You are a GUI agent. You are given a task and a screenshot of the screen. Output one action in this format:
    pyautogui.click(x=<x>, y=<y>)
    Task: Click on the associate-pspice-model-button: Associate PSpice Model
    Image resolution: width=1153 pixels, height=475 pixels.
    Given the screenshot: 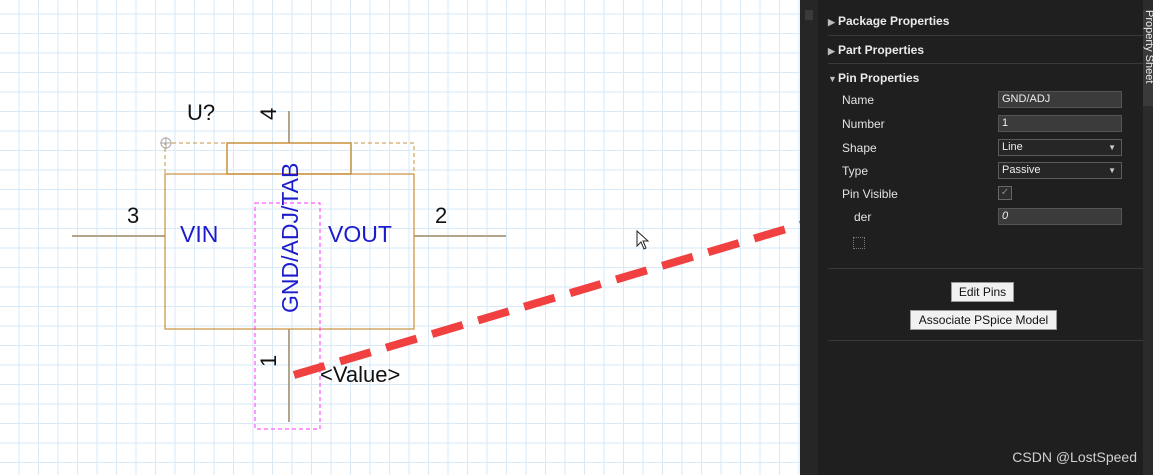 What is the action you would take?
    pyautogui.click(x=983, y=320)
    